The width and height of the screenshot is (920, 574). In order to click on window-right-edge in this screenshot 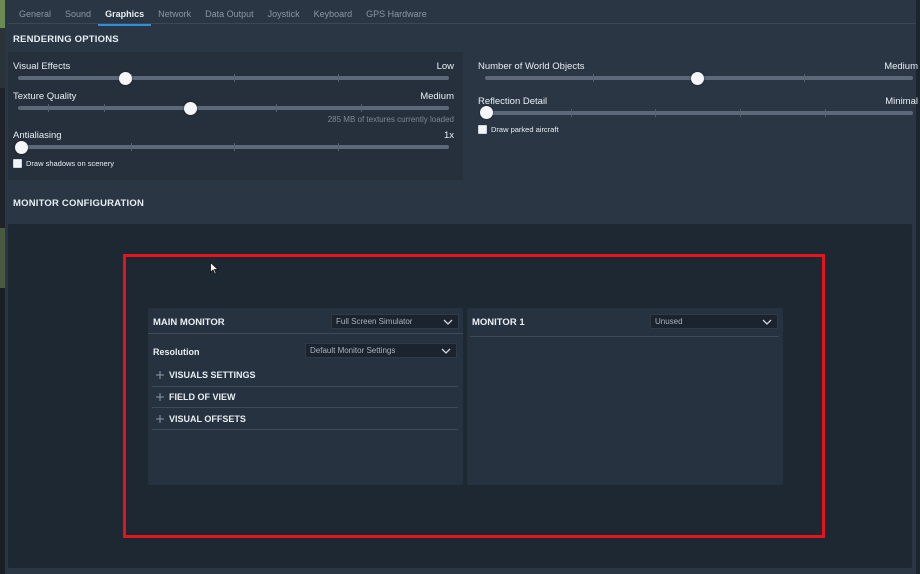, I will do `click(918, 287)`.